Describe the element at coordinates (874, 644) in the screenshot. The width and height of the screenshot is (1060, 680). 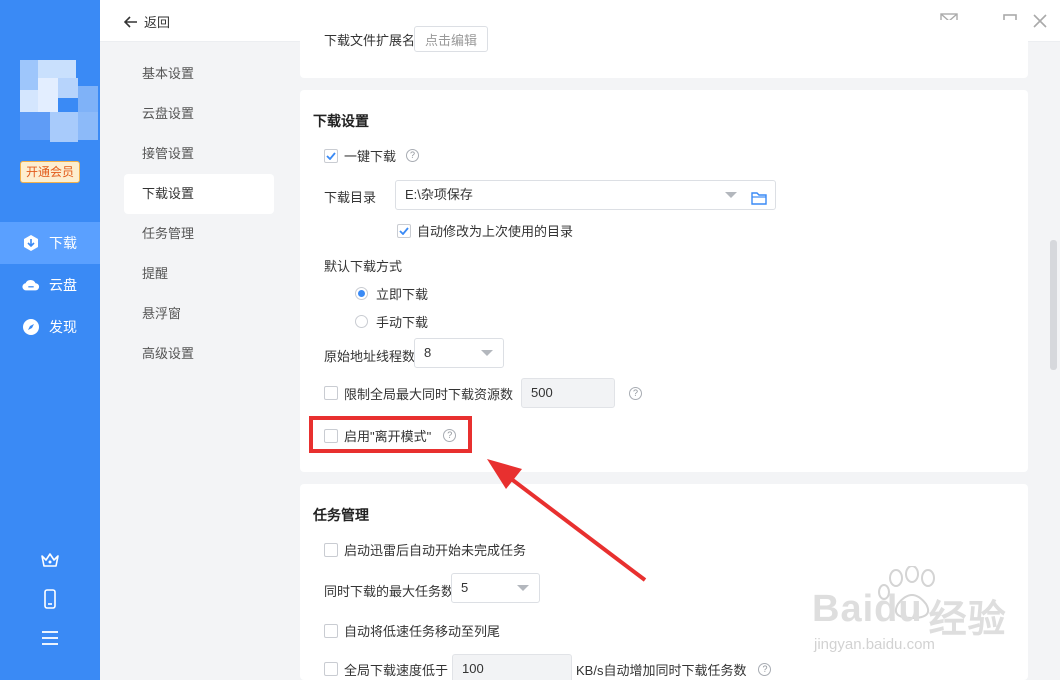
I see `watermark-url: jingyan.baidu.com` at that location.